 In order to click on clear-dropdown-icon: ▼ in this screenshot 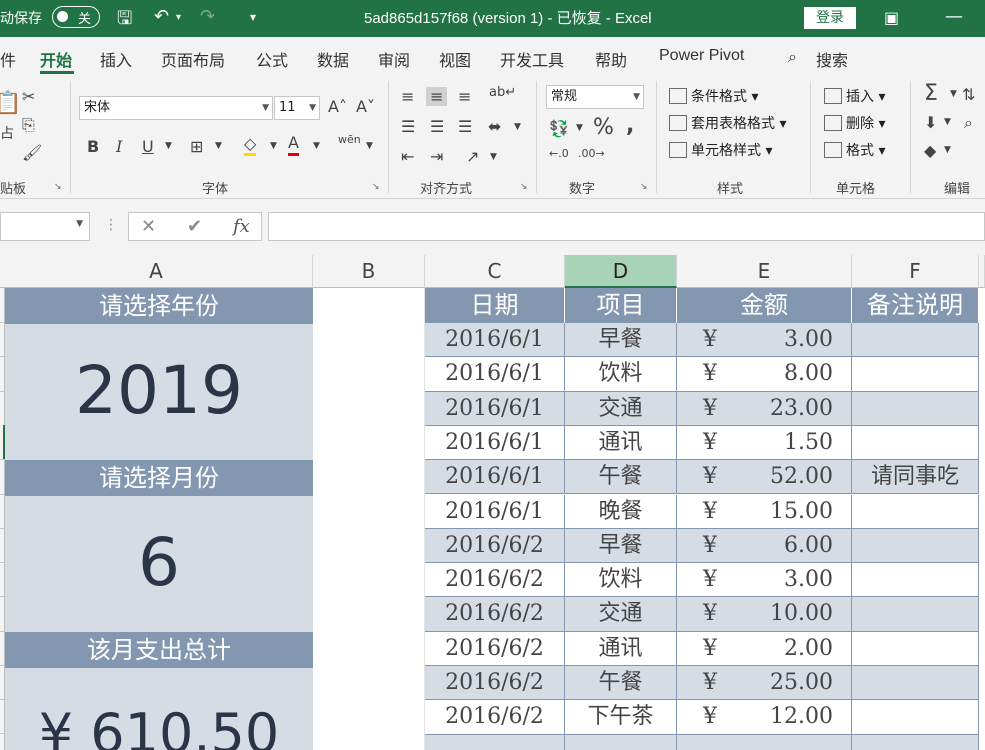, I will do `click(947, 150)`.